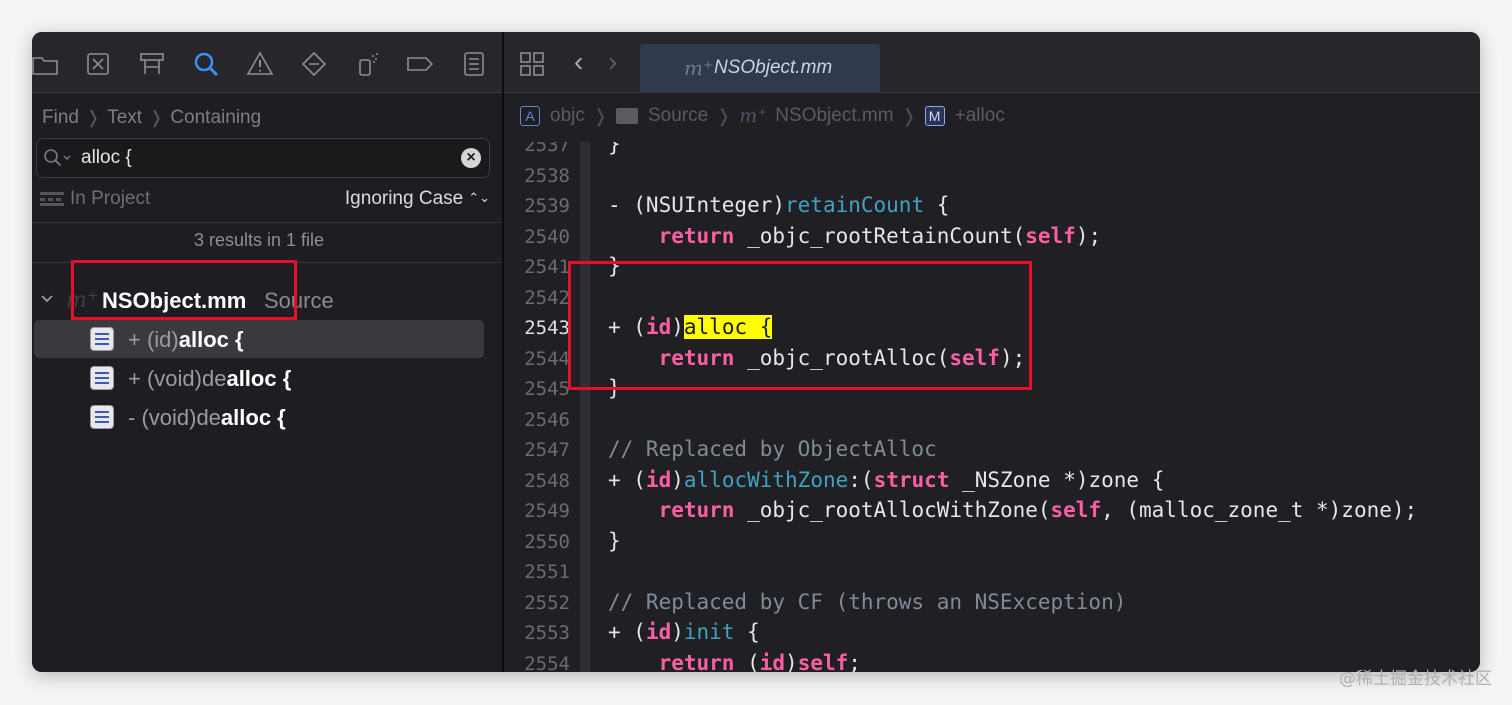  What do you see at coordinates (547, 237) in the screenshot?
I see `line-number: 2540` at bounding box center [547, 237].